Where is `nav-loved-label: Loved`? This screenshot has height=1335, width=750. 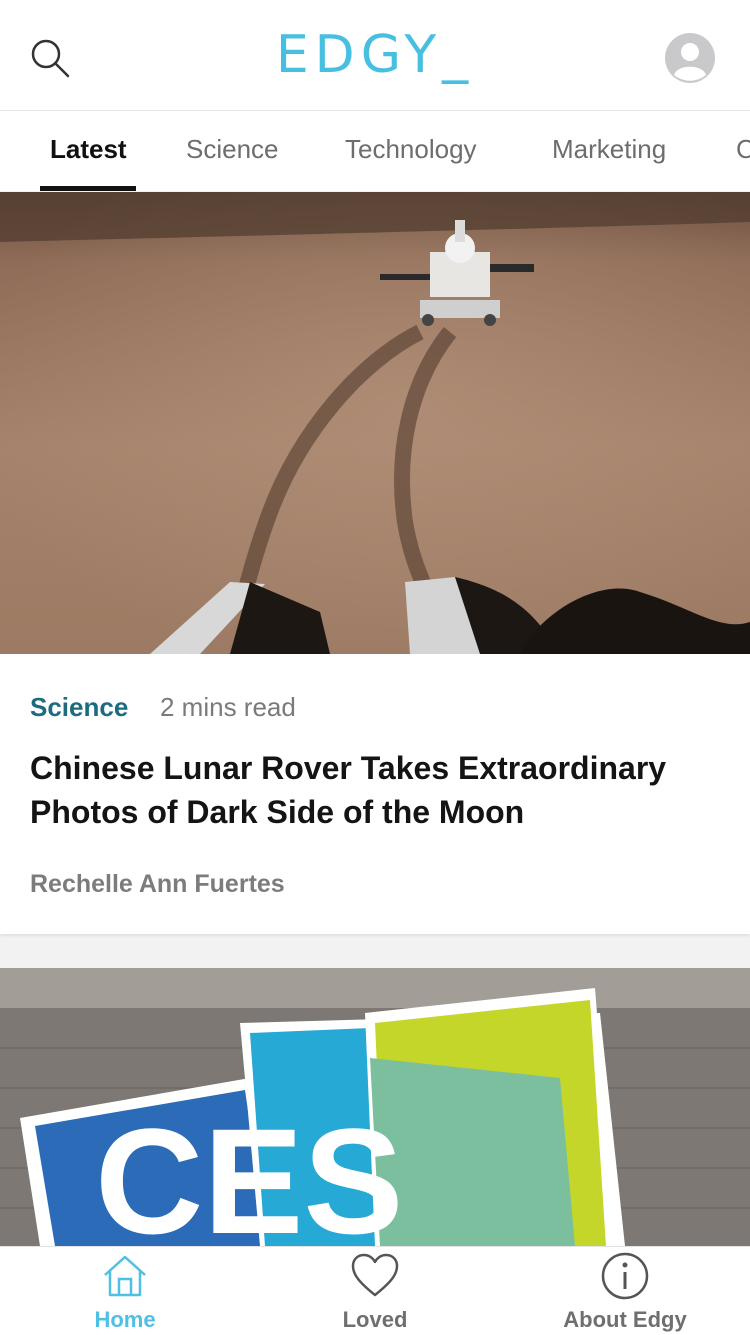
nav-loved-label: Loved is located at coordinates (375, 1319).